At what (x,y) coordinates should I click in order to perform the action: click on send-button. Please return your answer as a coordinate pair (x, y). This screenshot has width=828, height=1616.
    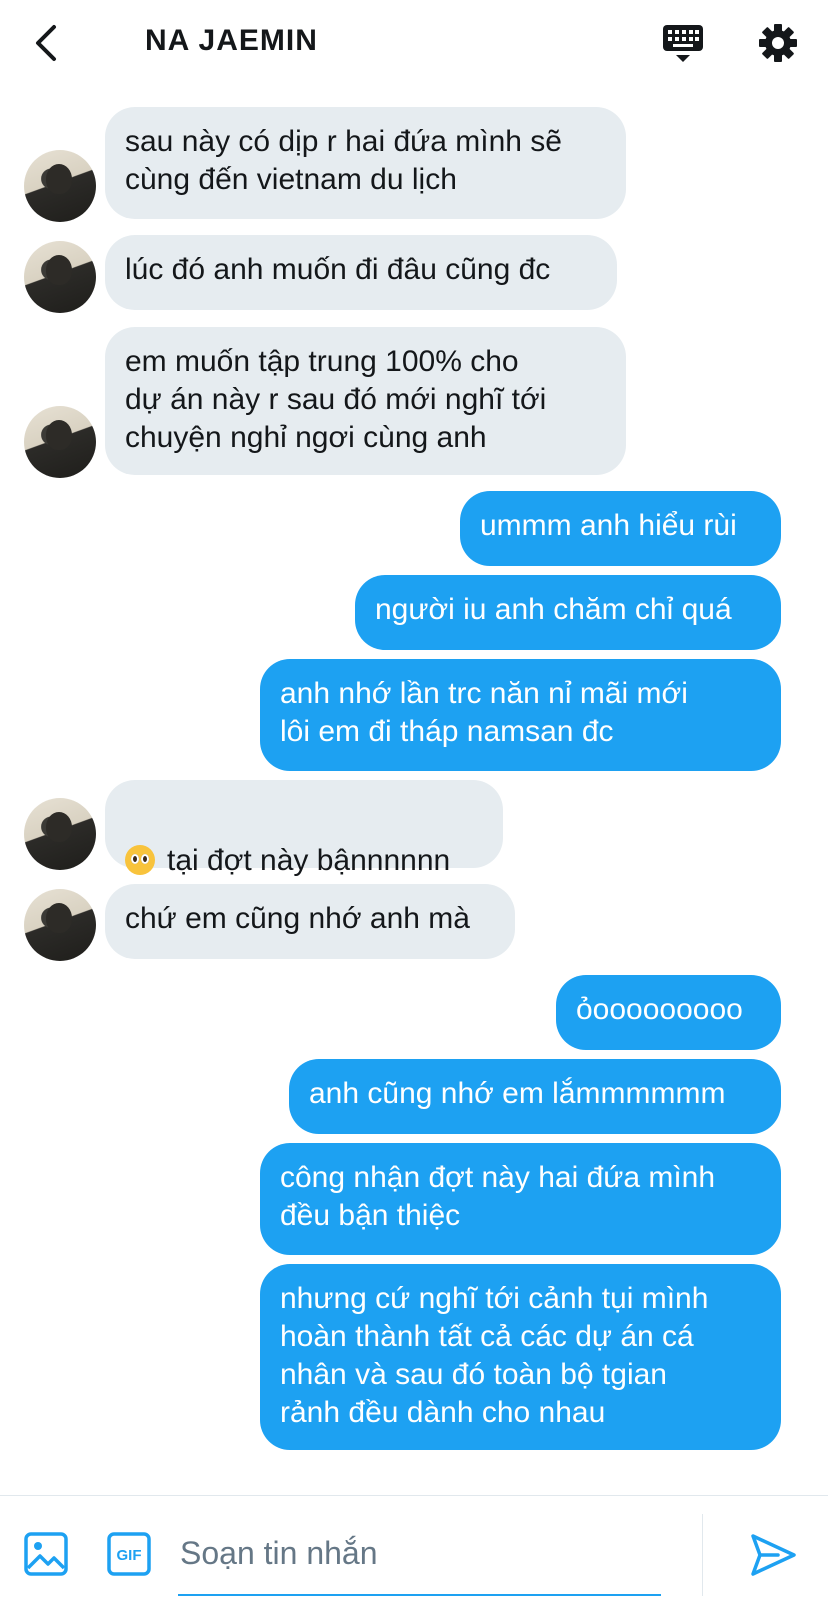
    Looking at the image, I should click on (774, 1556).